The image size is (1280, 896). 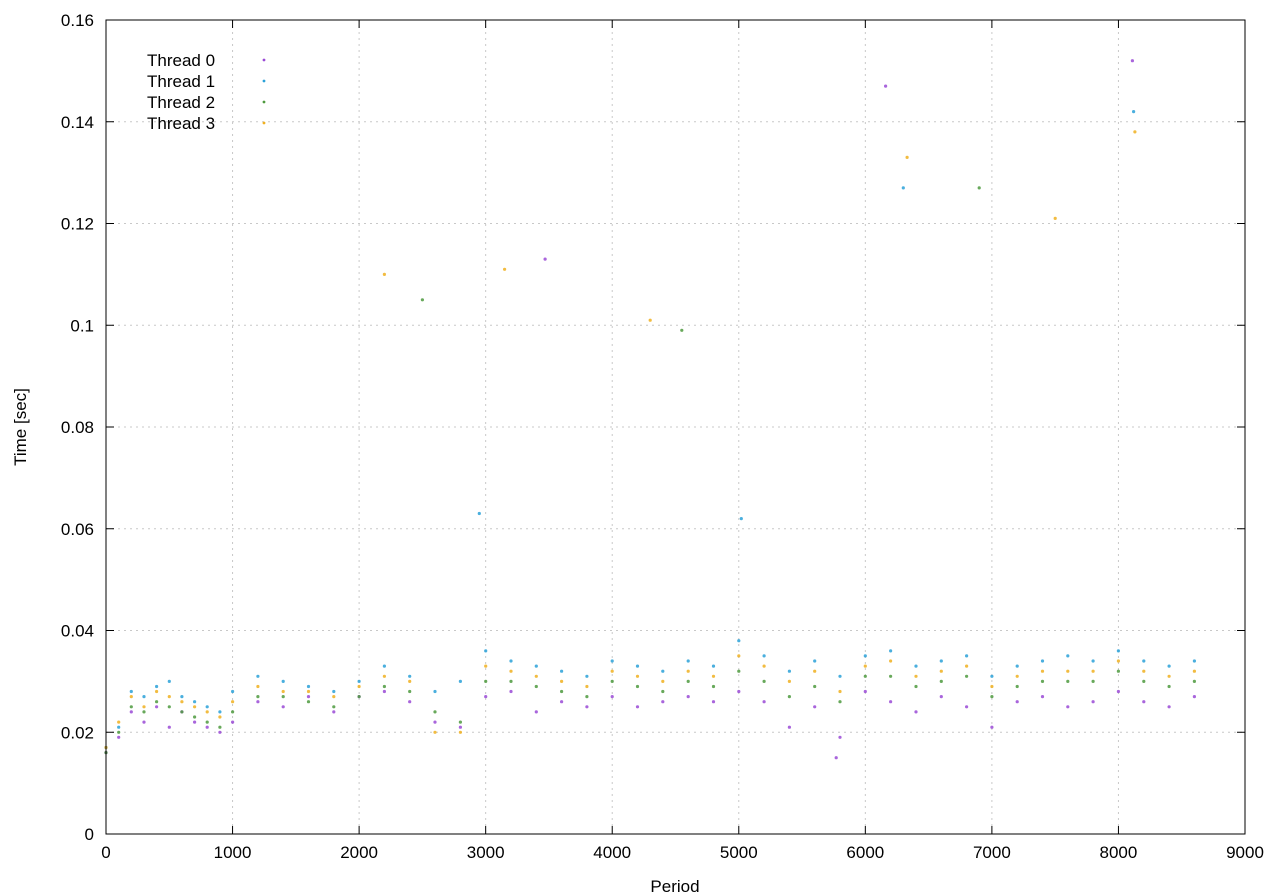 What do you see at coordinates (1119, 852) in the screenshot?
I see `x-tick-label: 8000` at bounding box center [1119, 852].